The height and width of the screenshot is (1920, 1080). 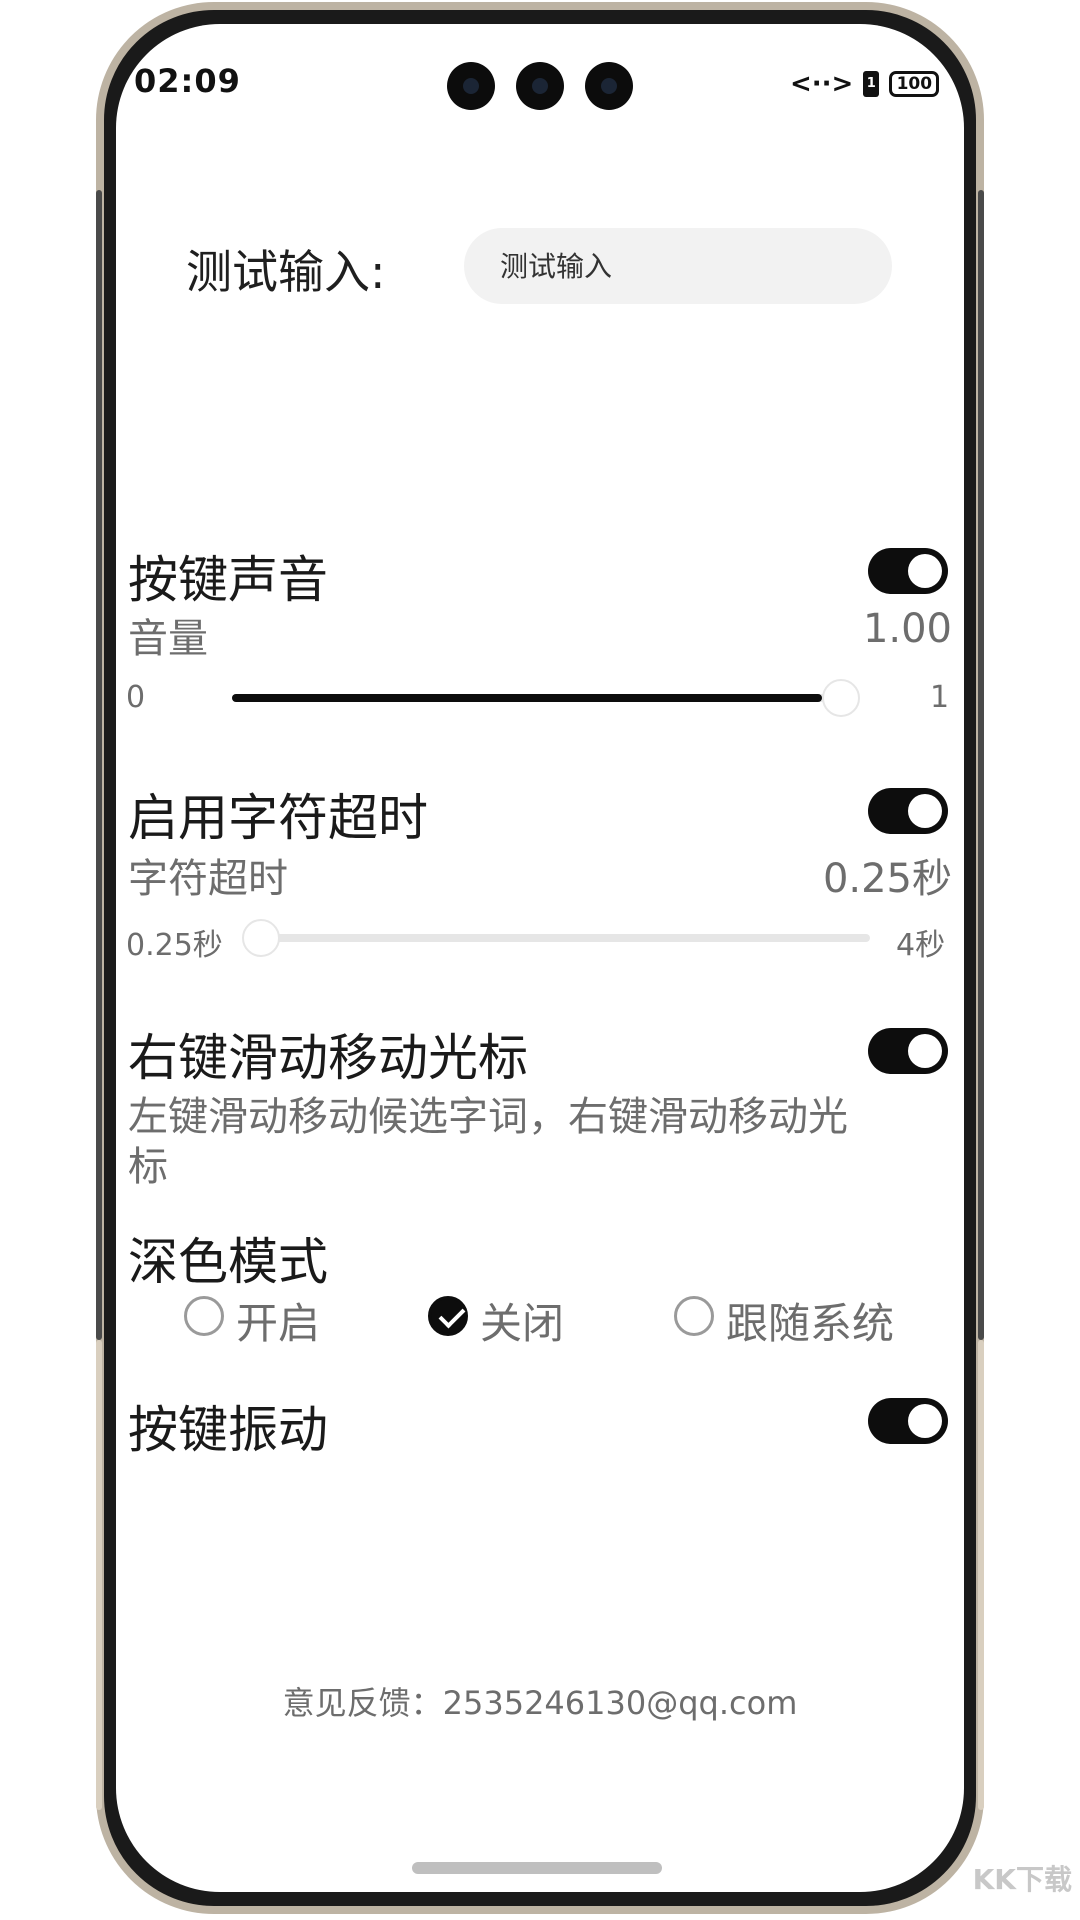 I want to click on swipe-cursor-toggle, so click(x=908, y=1051).